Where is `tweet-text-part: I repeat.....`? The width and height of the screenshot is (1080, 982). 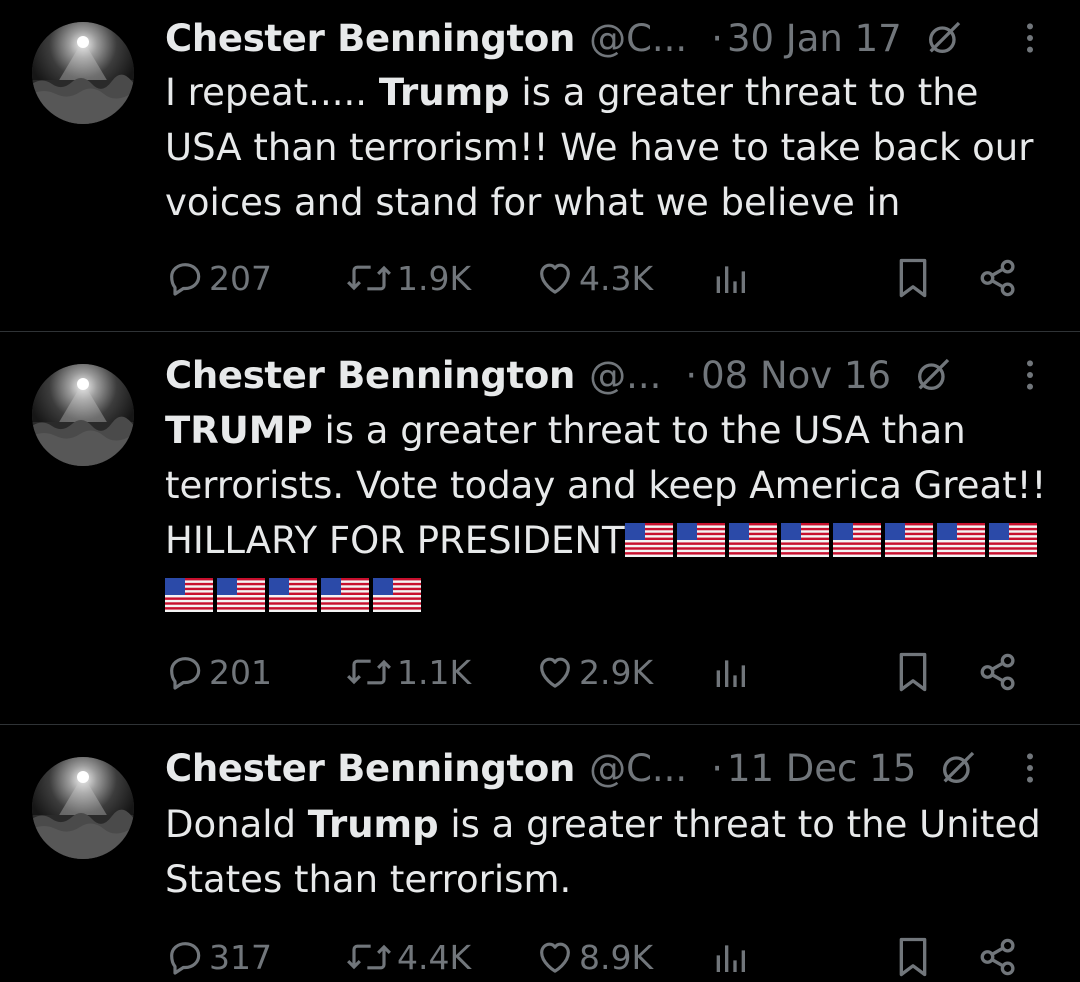 tweet-text-part: I repeat..... is located at coordinates (272, 92).